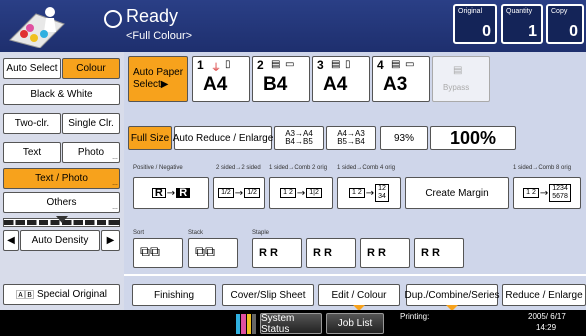 The image size is (586, 336). I want to click on system-status-button: System Status, so click(291, 324).